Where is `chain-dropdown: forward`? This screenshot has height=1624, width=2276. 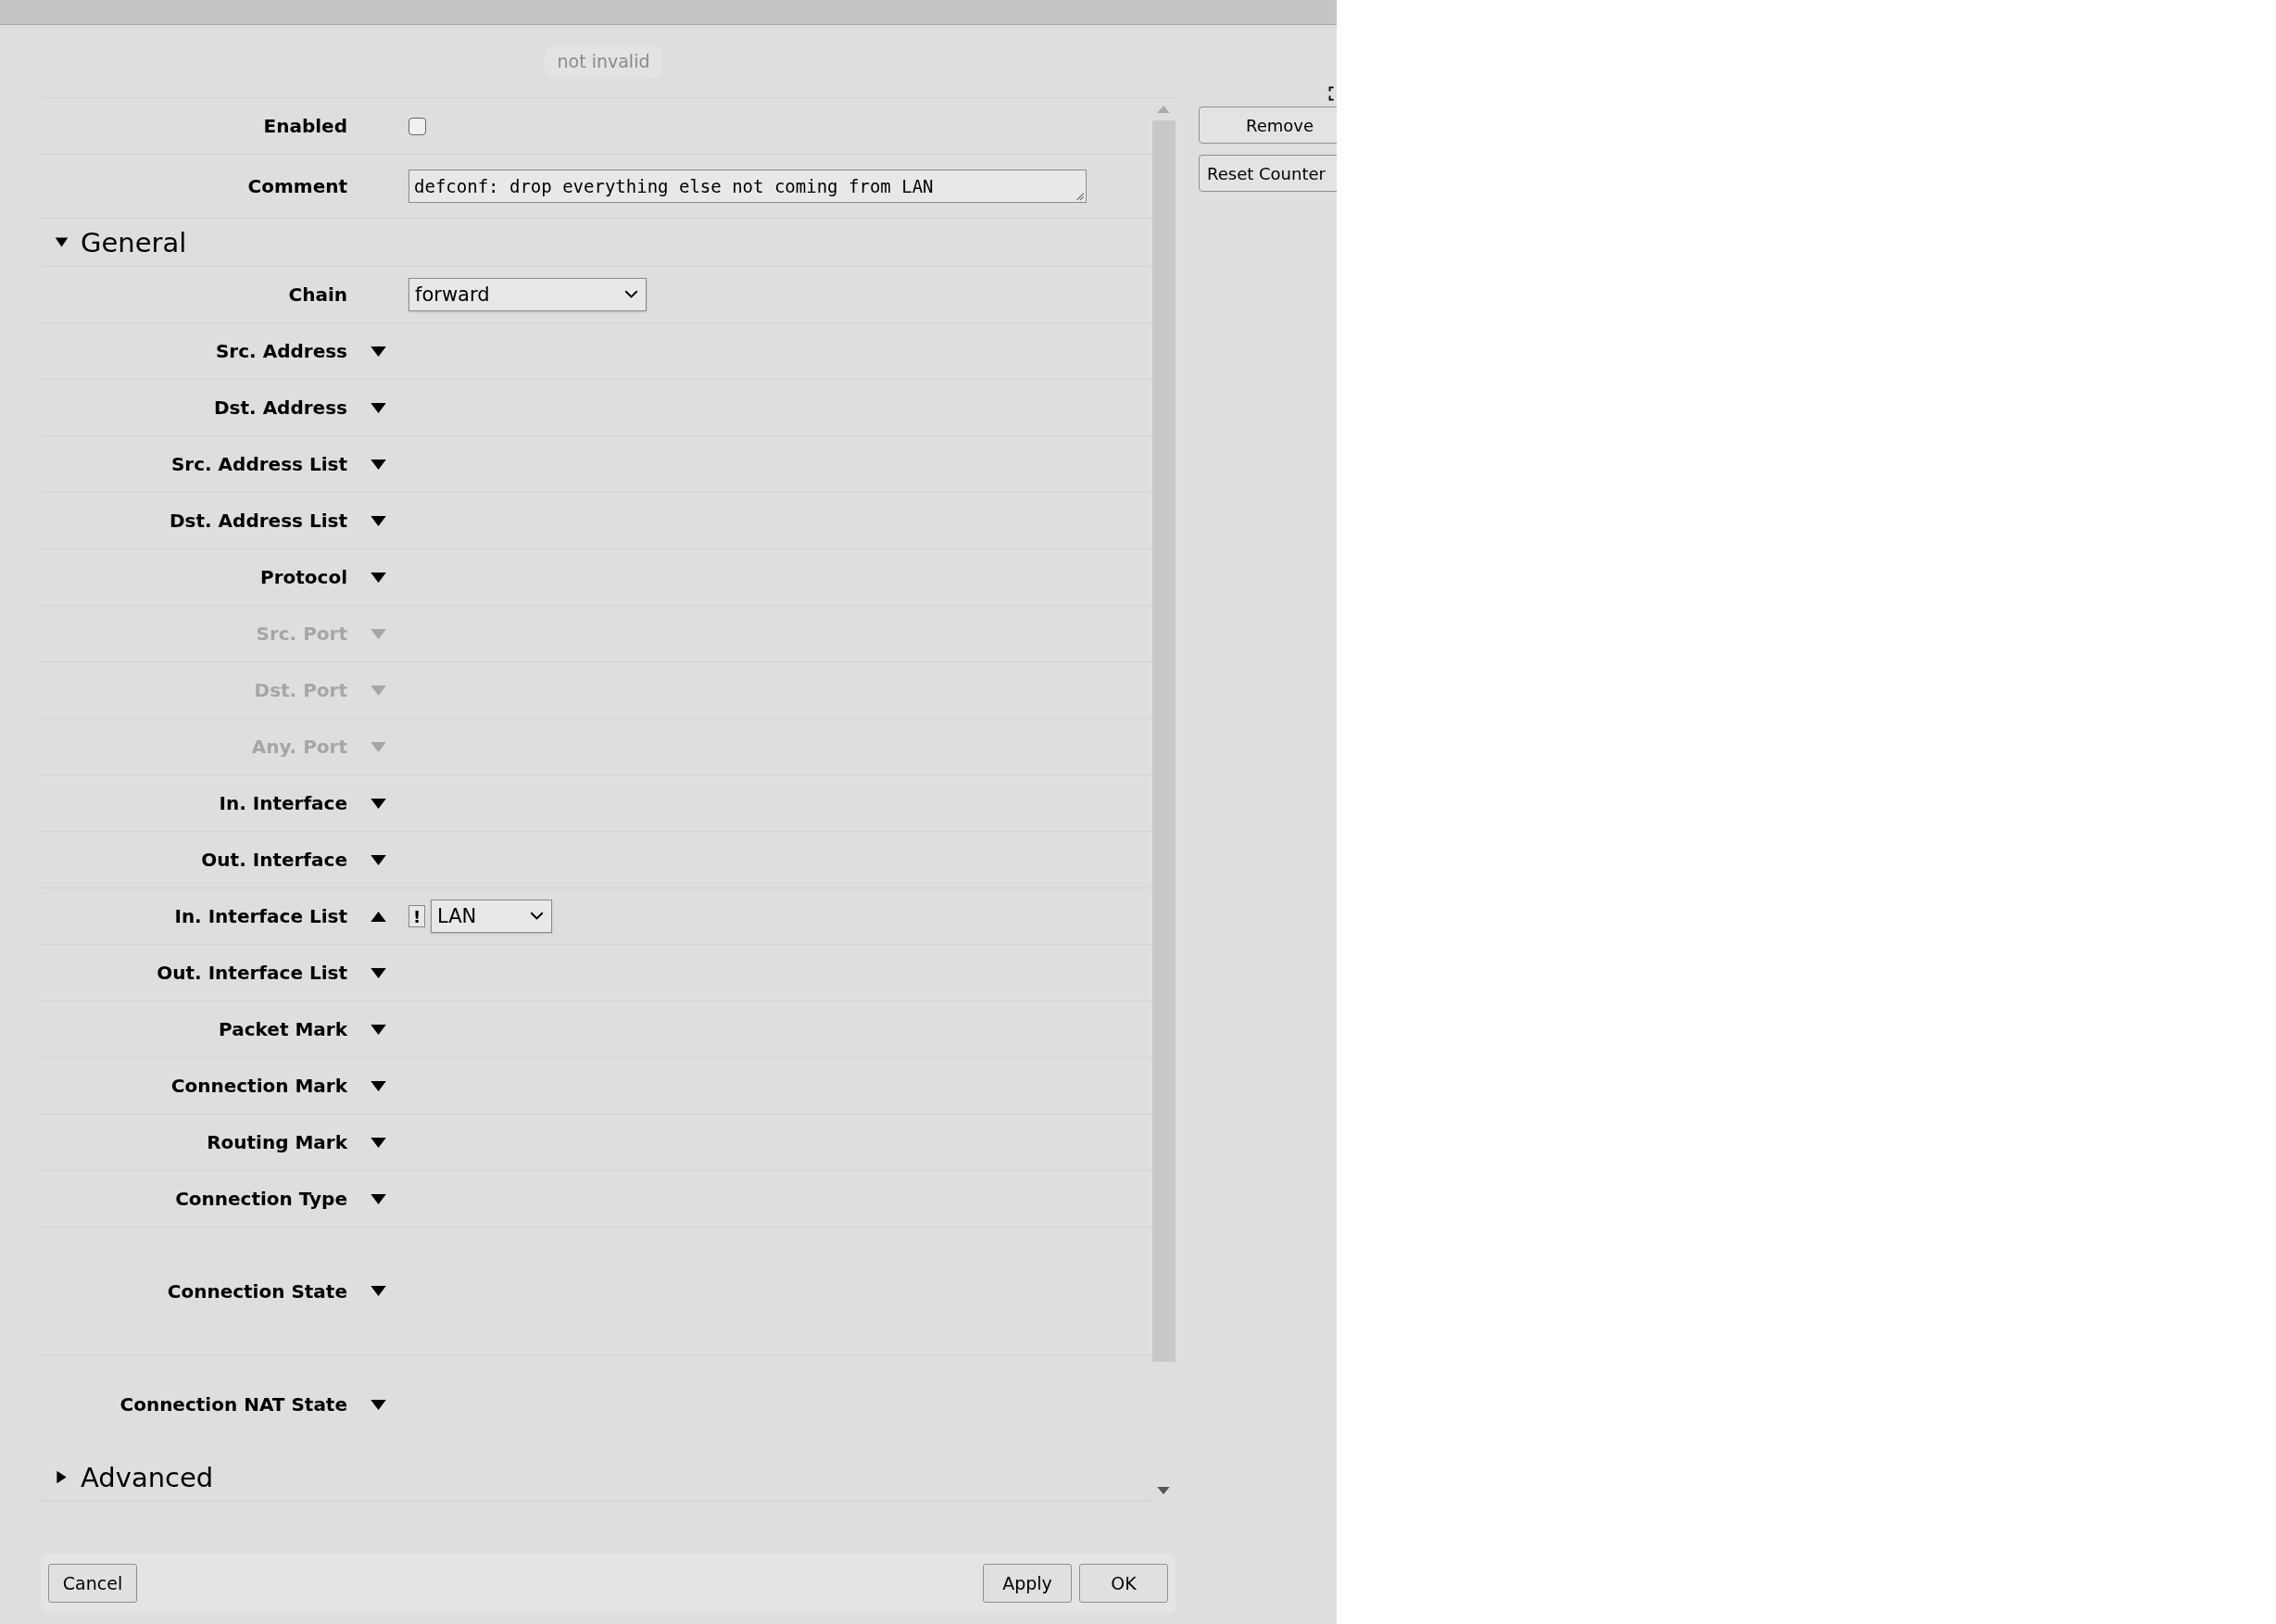
chain-dropdown: forward is located at coordinates (528, 294).